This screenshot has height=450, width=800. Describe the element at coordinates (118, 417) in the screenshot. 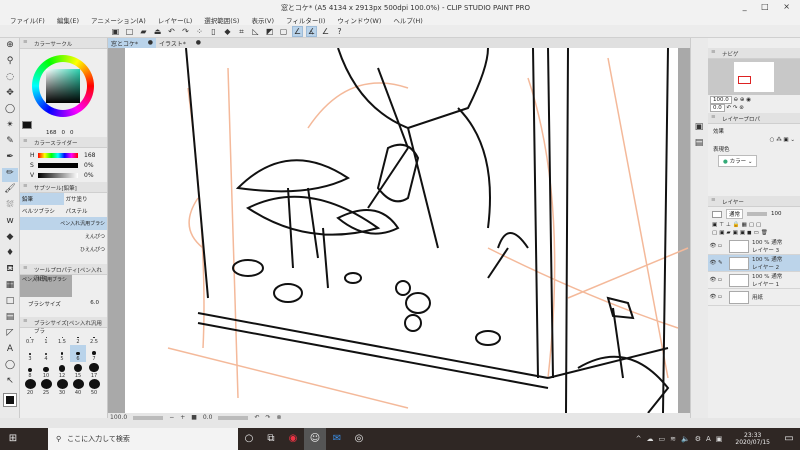

I see `zoom-value: 100.0` at that location.